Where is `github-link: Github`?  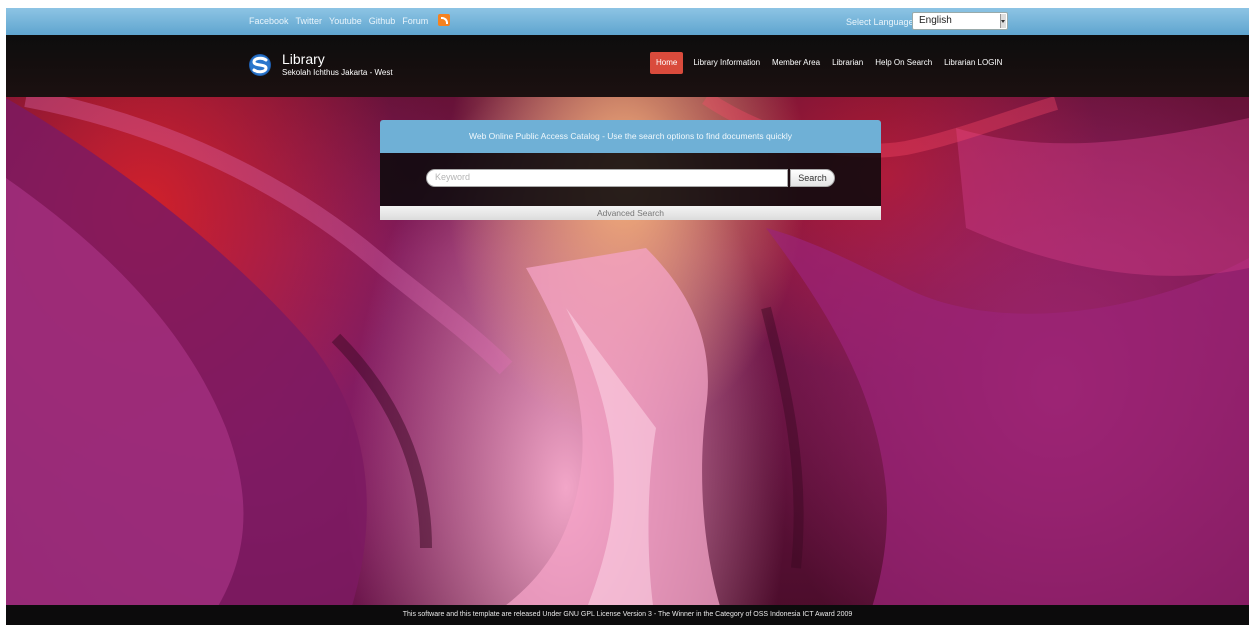
github-link: Github is located at coordinates (382, 22).